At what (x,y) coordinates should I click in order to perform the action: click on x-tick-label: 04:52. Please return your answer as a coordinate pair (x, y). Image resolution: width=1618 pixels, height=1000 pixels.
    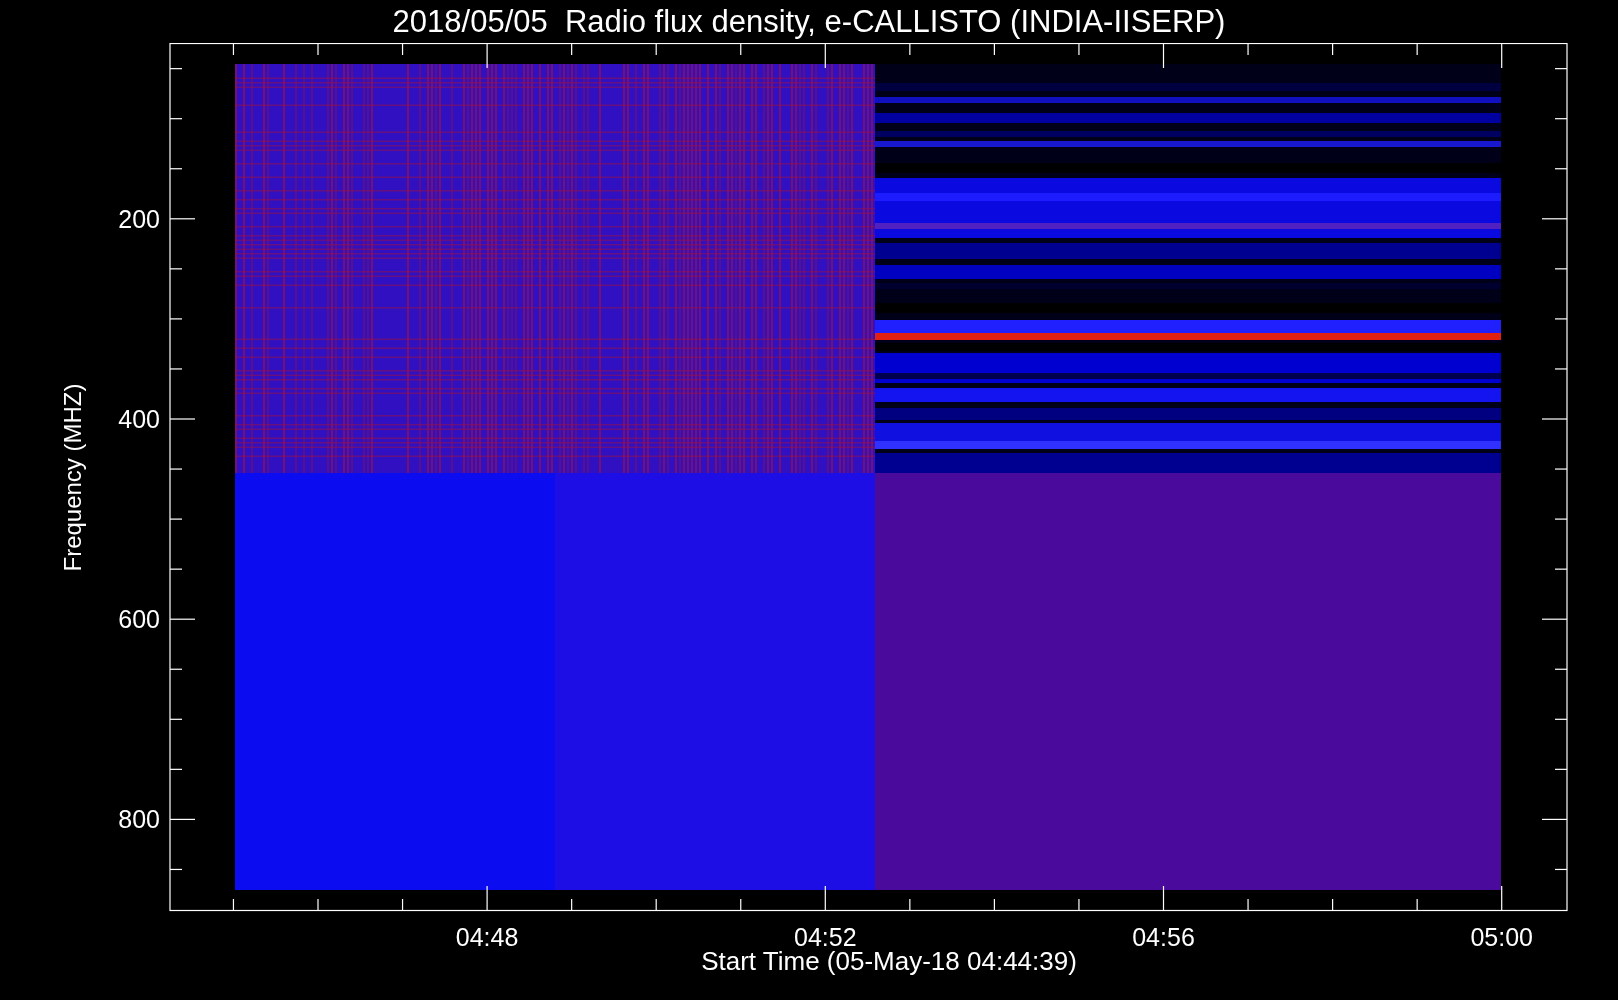
    Looking at the image, I should click on (825, 935).